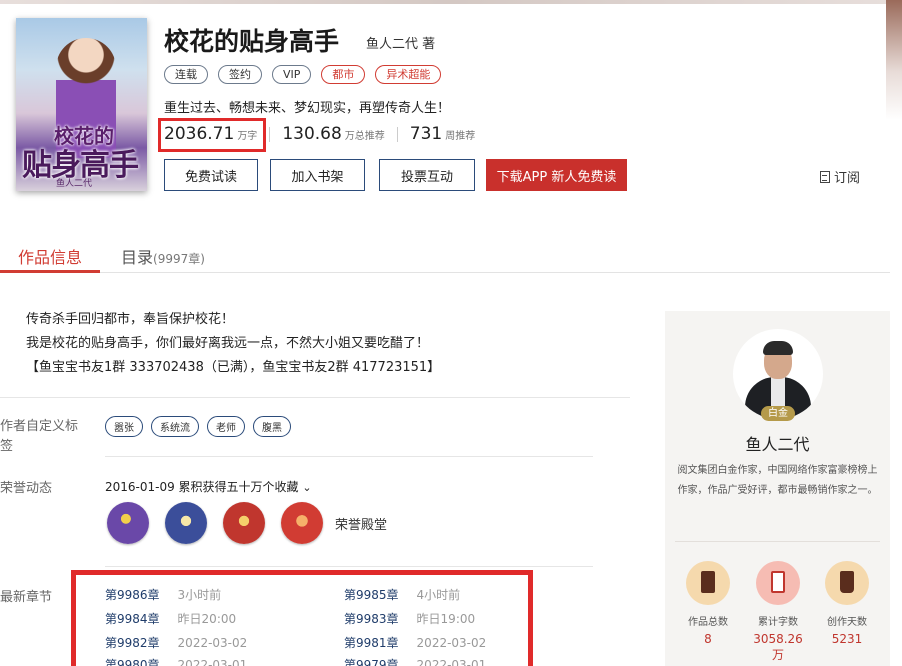 The width and height of the screenshot is (902, 666). Describe the element at coordinates (778, 622) in the screenshot. I see `author-stat-label: 累计字数` at that location.